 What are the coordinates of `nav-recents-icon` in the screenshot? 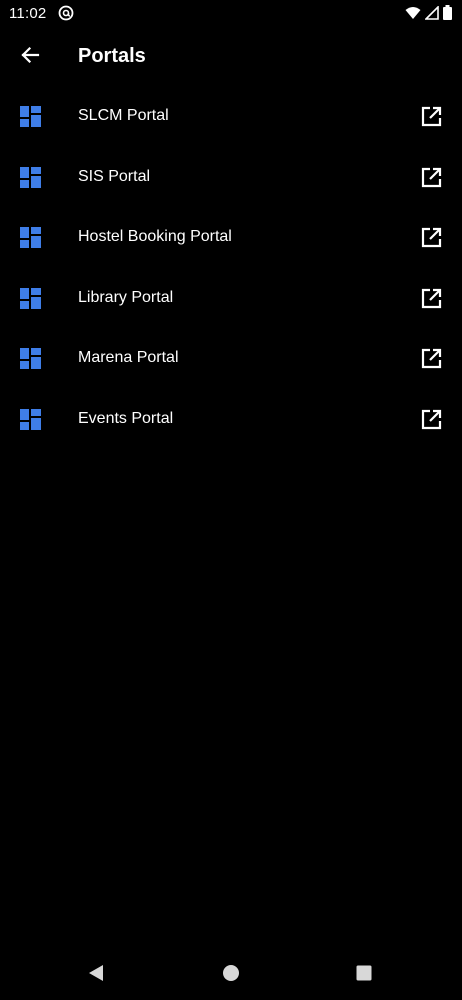 It's located at (364, 973).